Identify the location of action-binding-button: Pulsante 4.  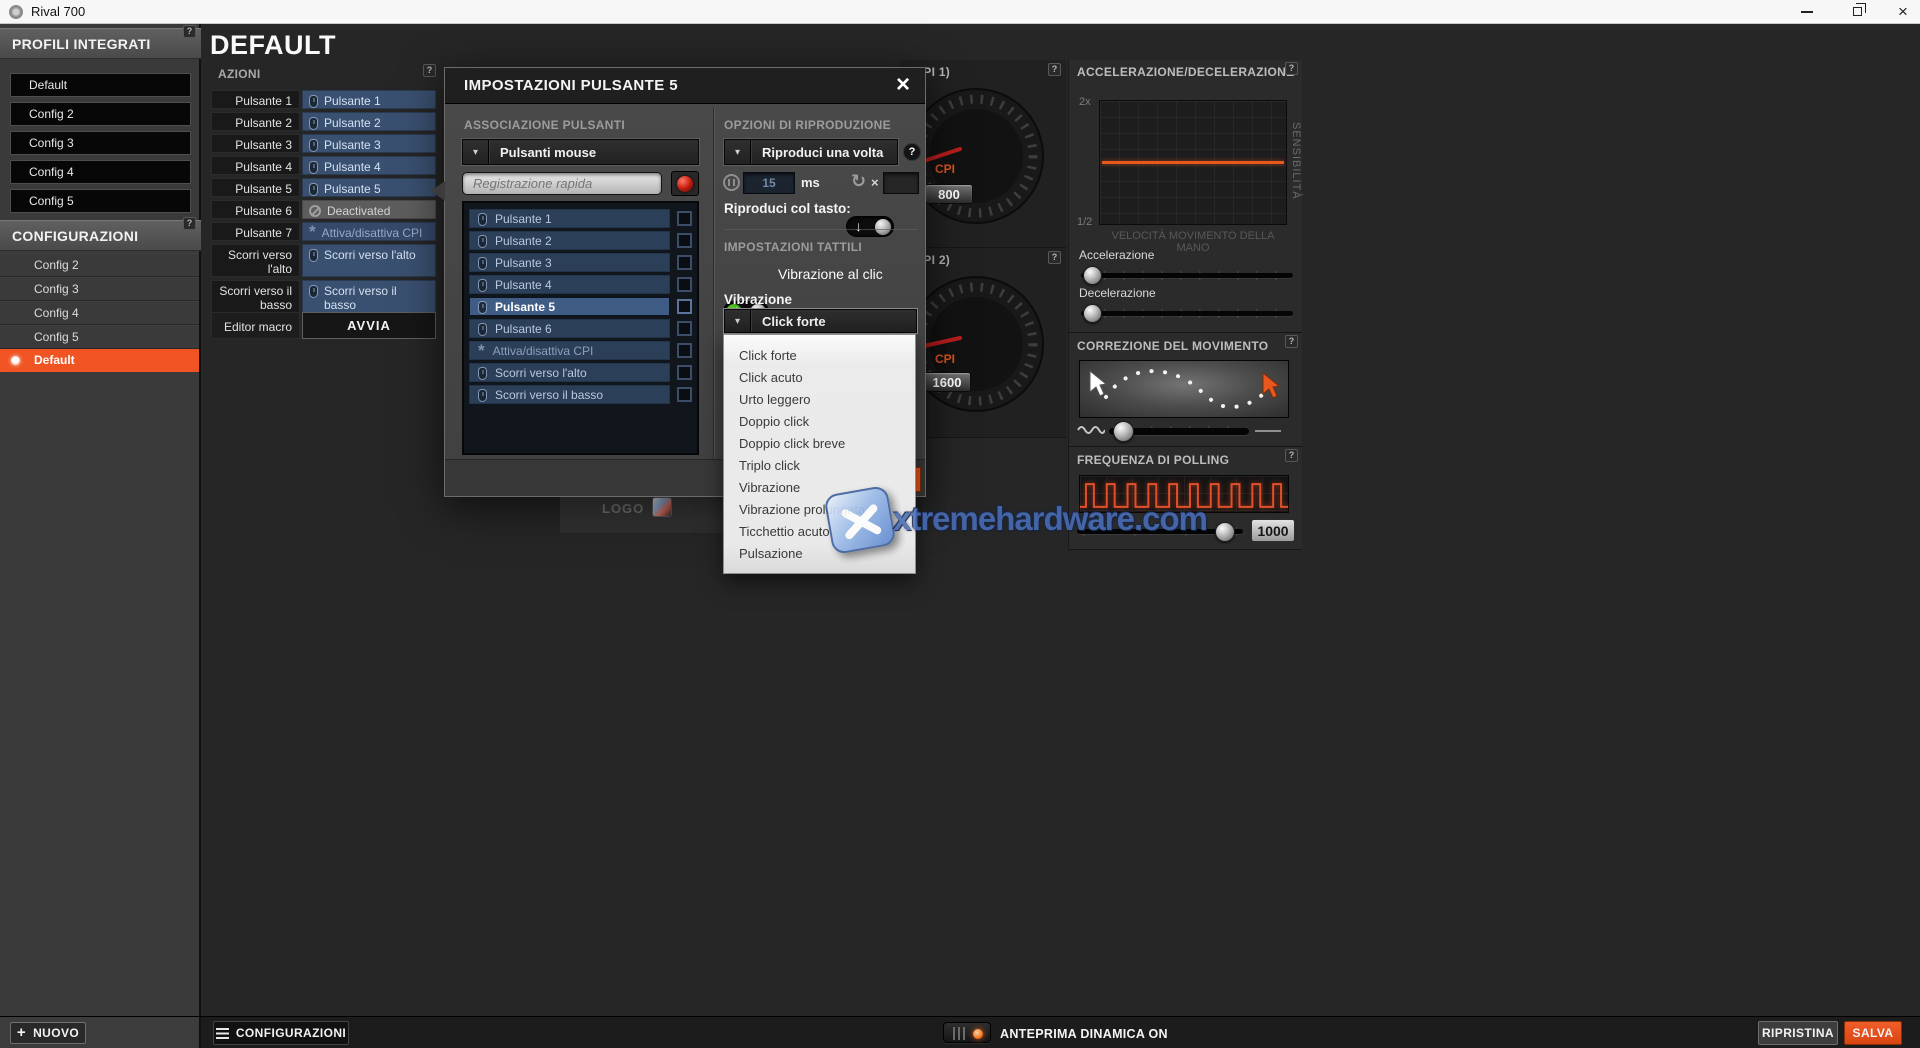
(369, 165).